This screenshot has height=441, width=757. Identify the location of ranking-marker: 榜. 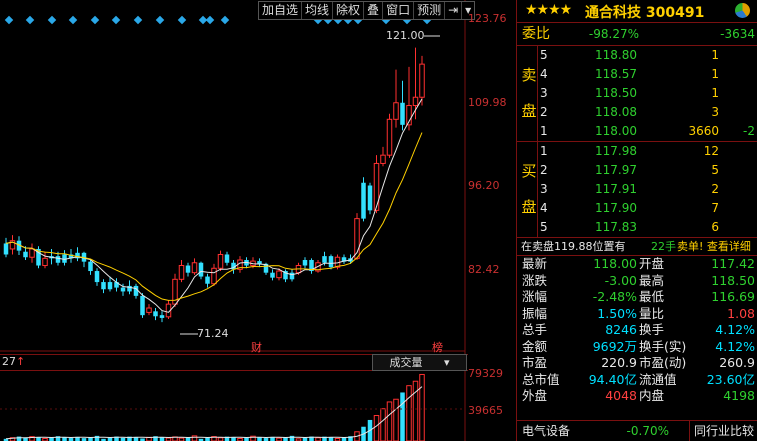
(437, 347).